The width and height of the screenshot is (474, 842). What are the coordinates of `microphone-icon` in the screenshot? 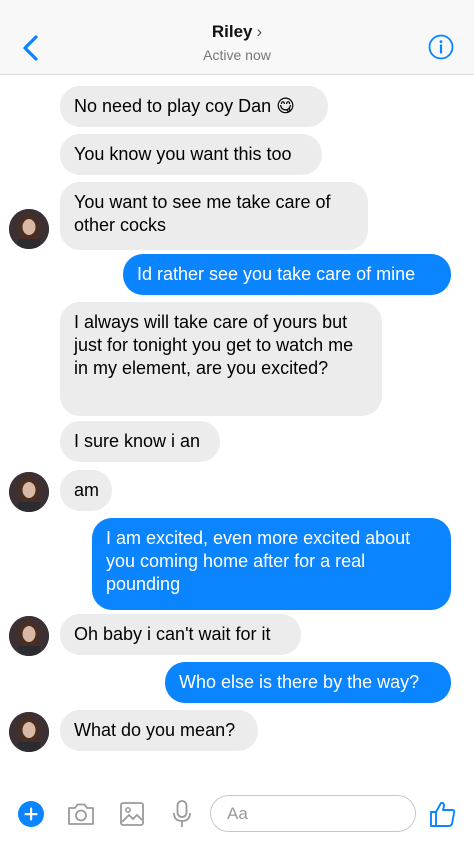 It's located at (182, 813).